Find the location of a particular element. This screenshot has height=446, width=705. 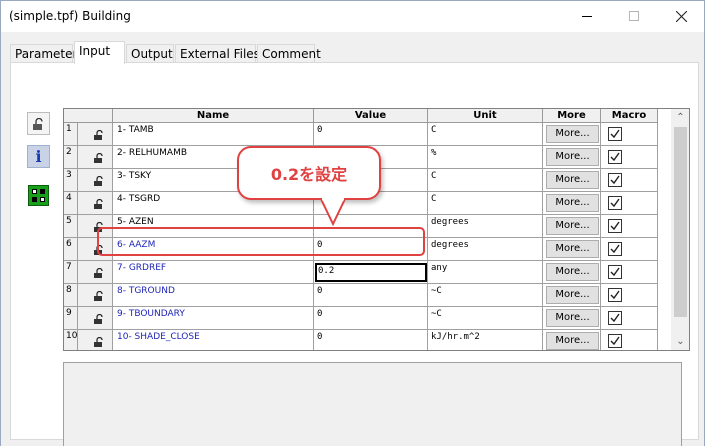

name-cell: 10- SHADE_CLOSE is located at coordinates (213, 340).